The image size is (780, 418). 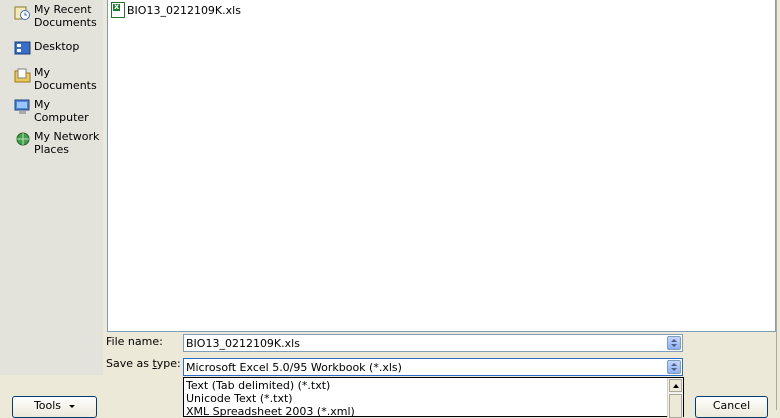 I want to click on excel-file-icon, so click(x=118, y=10).